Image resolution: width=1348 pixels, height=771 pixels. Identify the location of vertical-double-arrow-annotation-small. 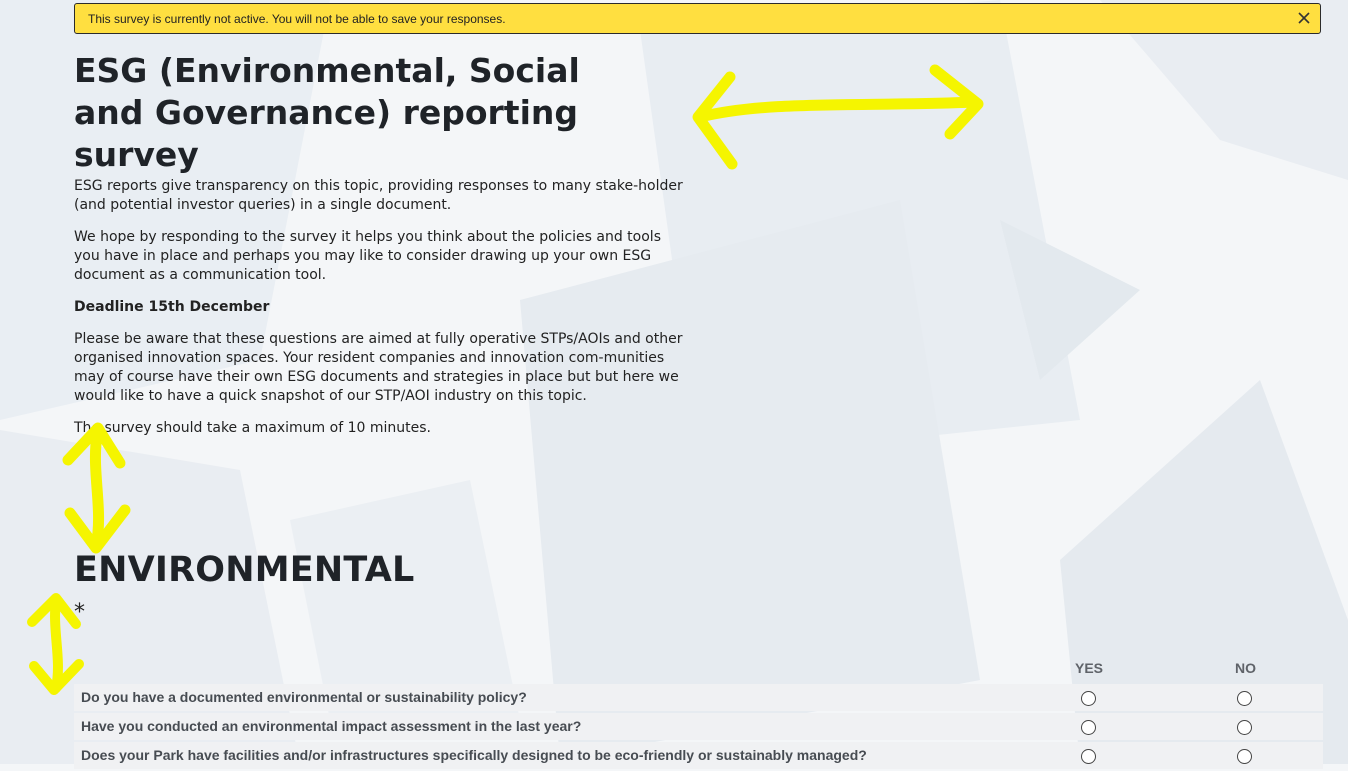
(55, 644).